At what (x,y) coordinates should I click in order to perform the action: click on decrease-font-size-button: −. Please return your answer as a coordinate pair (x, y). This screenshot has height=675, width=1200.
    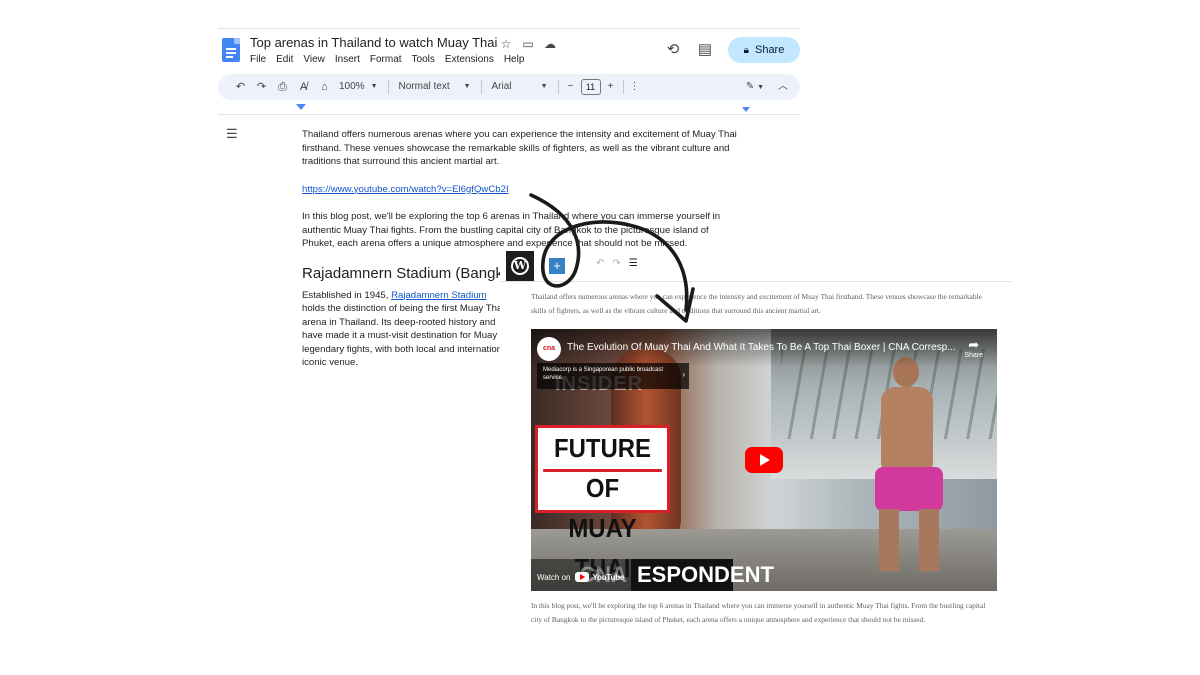
    Looking at the image, I should click on (571, 87).